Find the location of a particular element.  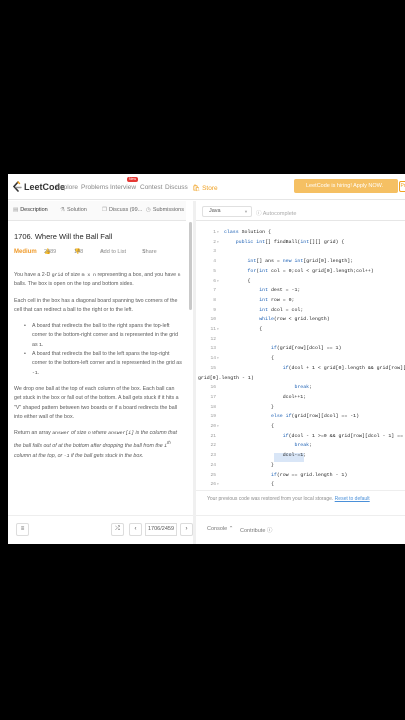

reset-to-default-link: Reset to default is located at coordinates (352, 499).